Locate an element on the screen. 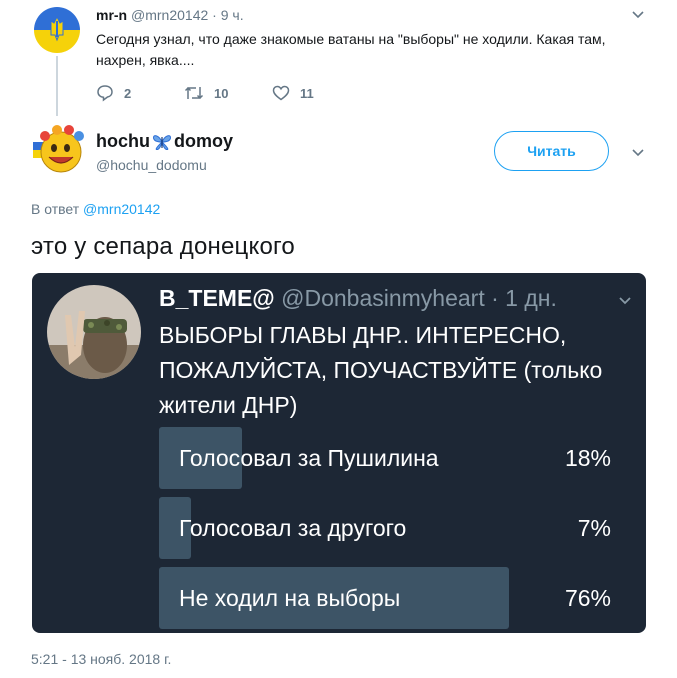  reply-icon is located at coordinates (105, 93).